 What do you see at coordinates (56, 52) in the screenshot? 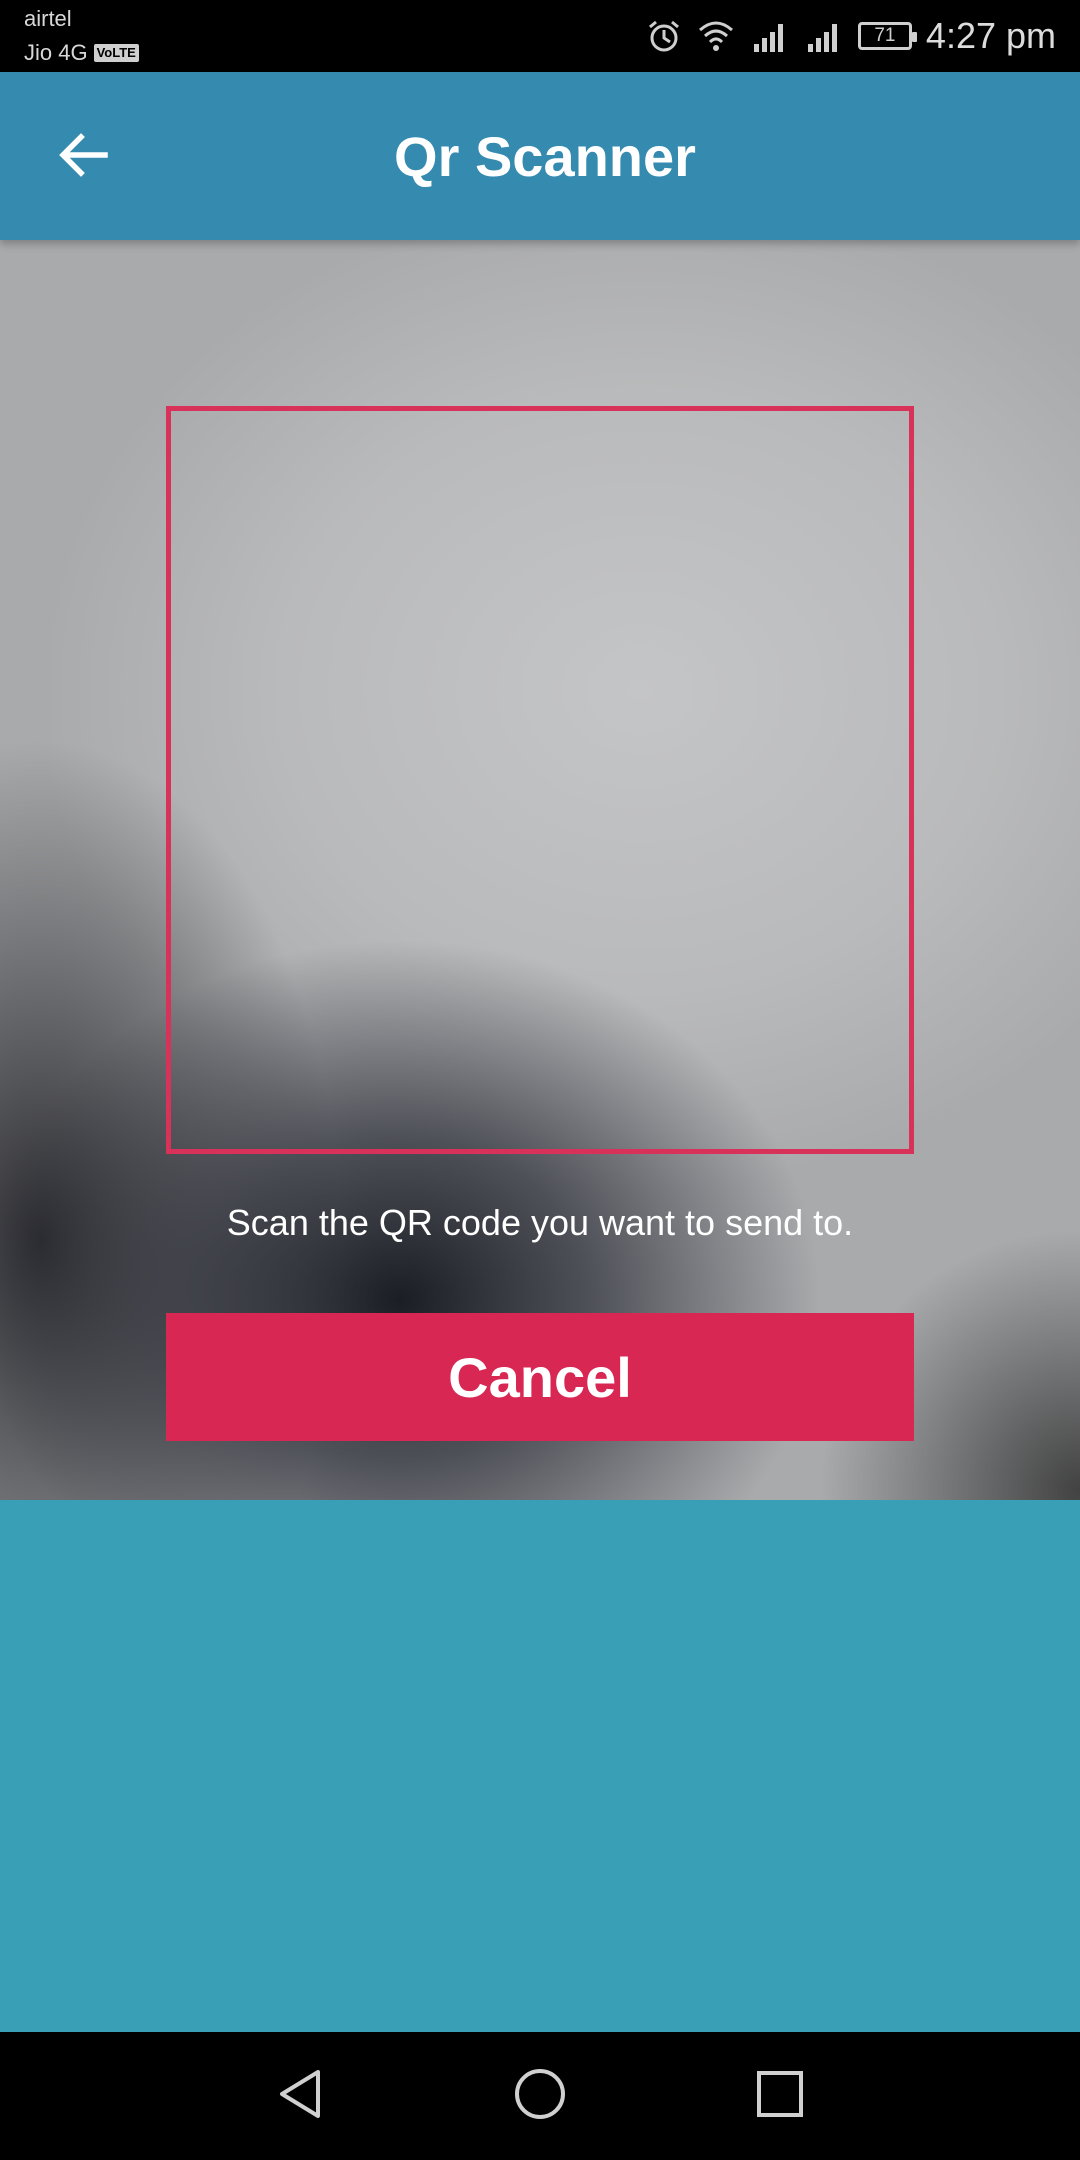
I see `carrier-secondary: Jio 4G` at bounding box center [56, 52].